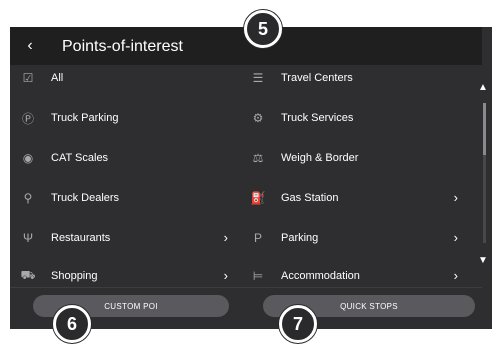 The height and width of the screenshot is (345, 492). Describe the element at coordinates (483, 87) in the screenshot. I see `scroll-up-icon: ▲` at that location.